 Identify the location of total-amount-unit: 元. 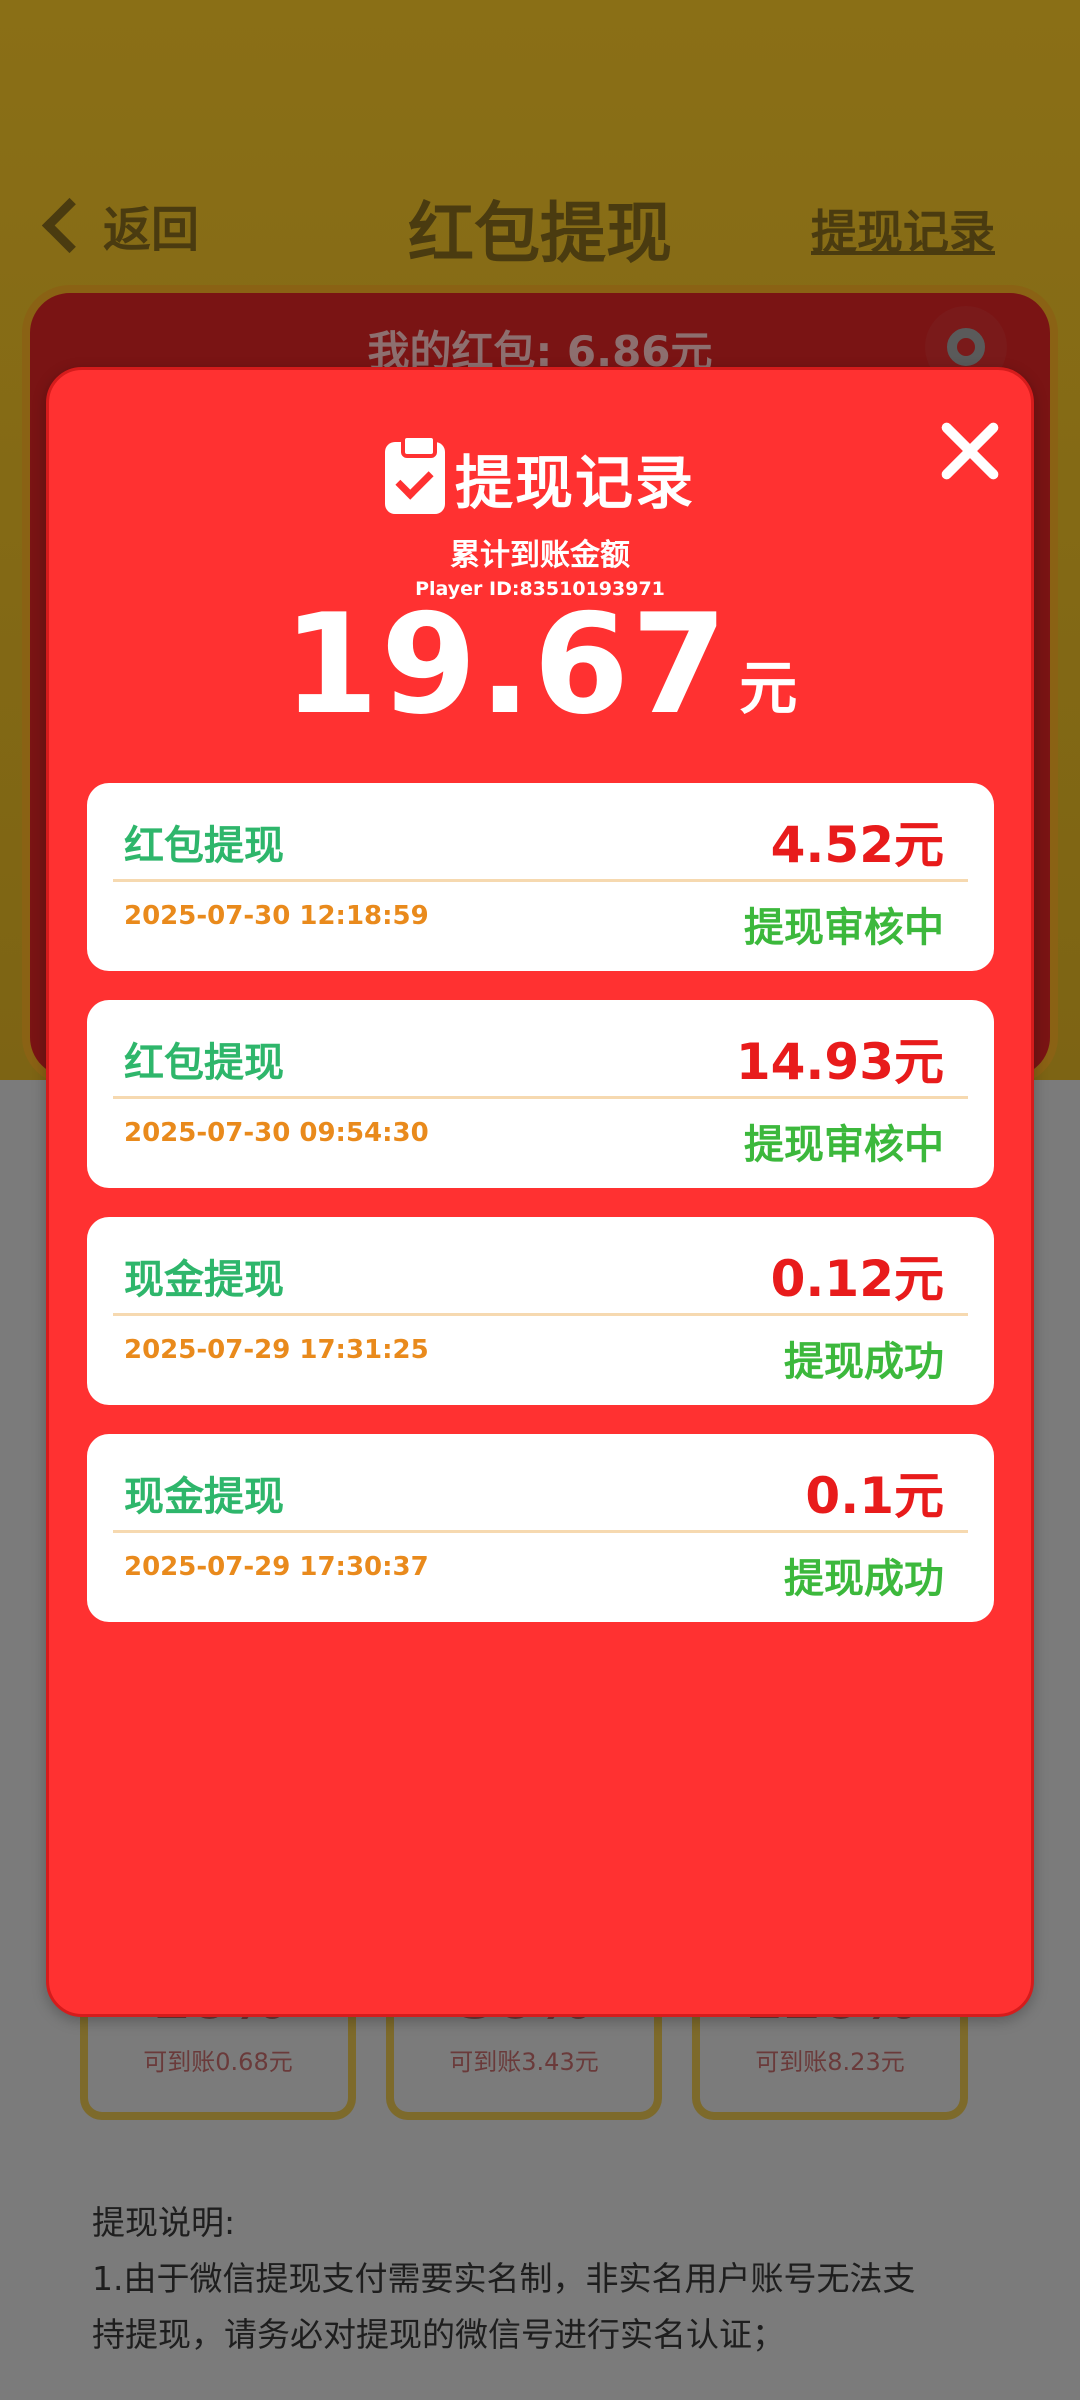
(768, 688).